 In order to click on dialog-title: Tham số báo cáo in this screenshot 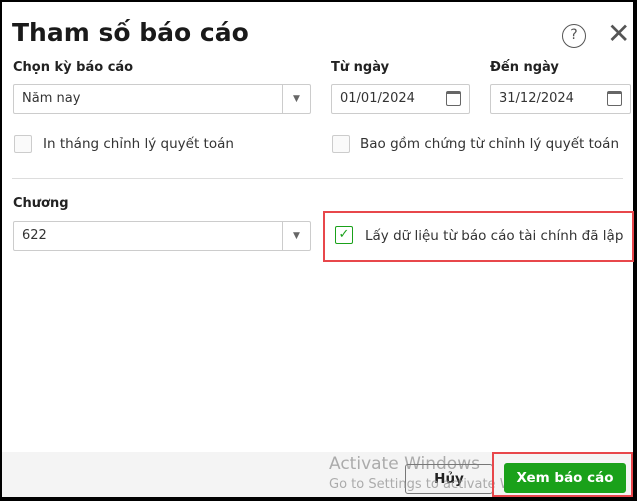, I will do `click(130, 32)`.